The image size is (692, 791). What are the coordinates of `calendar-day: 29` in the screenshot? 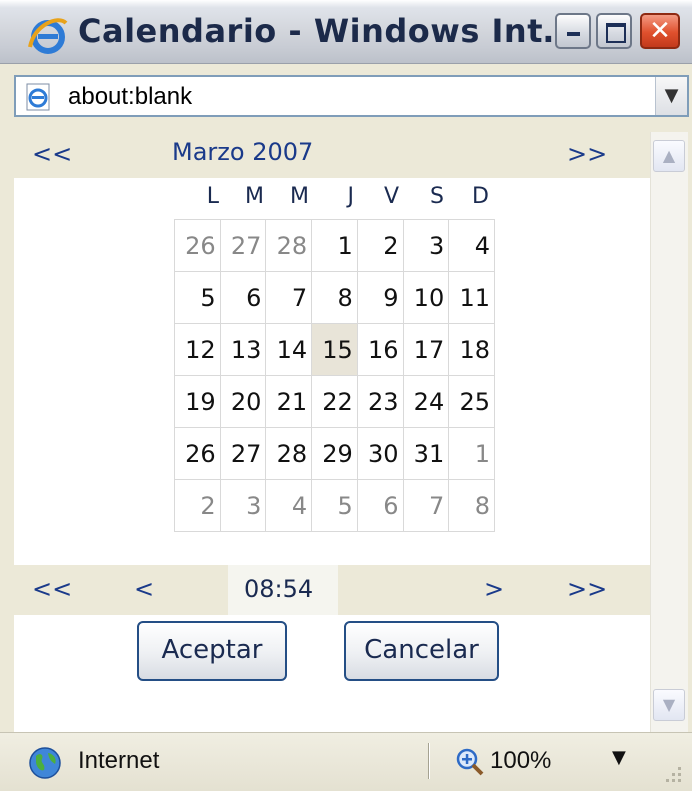 It's located at (334, 453).